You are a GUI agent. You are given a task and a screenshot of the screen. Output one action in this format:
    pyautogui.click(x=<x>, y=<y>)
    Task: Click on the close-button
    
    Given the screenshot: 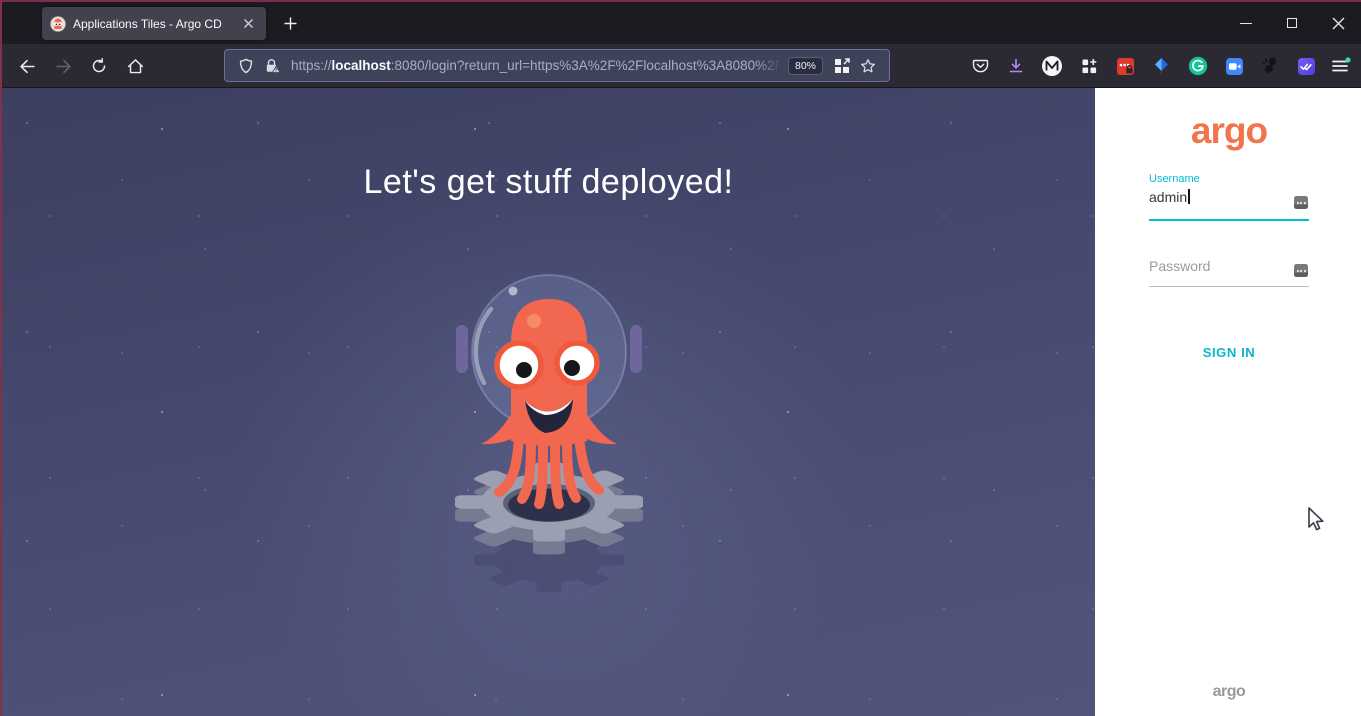 What is the action you would take?
    pyautogui.click(x=1338, y=23)
    